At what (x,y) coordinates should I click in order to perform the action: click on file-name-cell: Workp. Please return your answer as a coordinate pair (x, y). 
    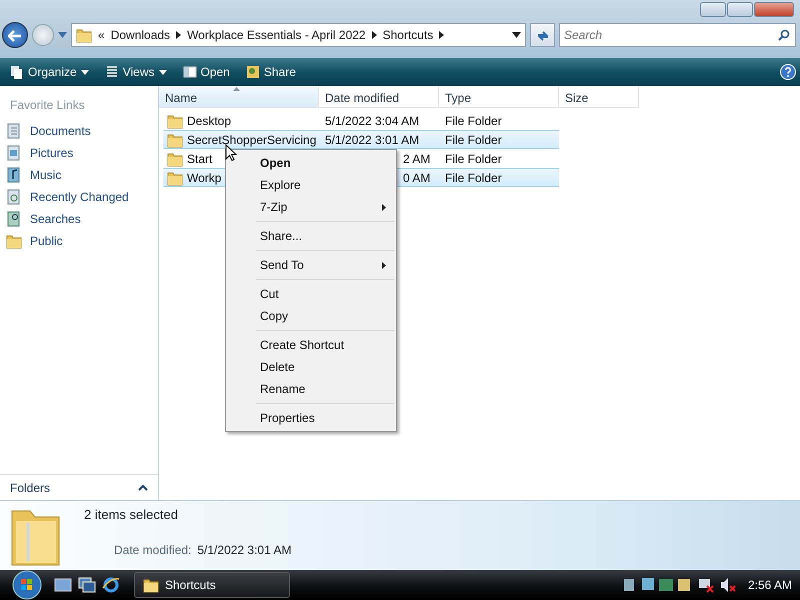
    Looking at the image, I should click on (194, 177).